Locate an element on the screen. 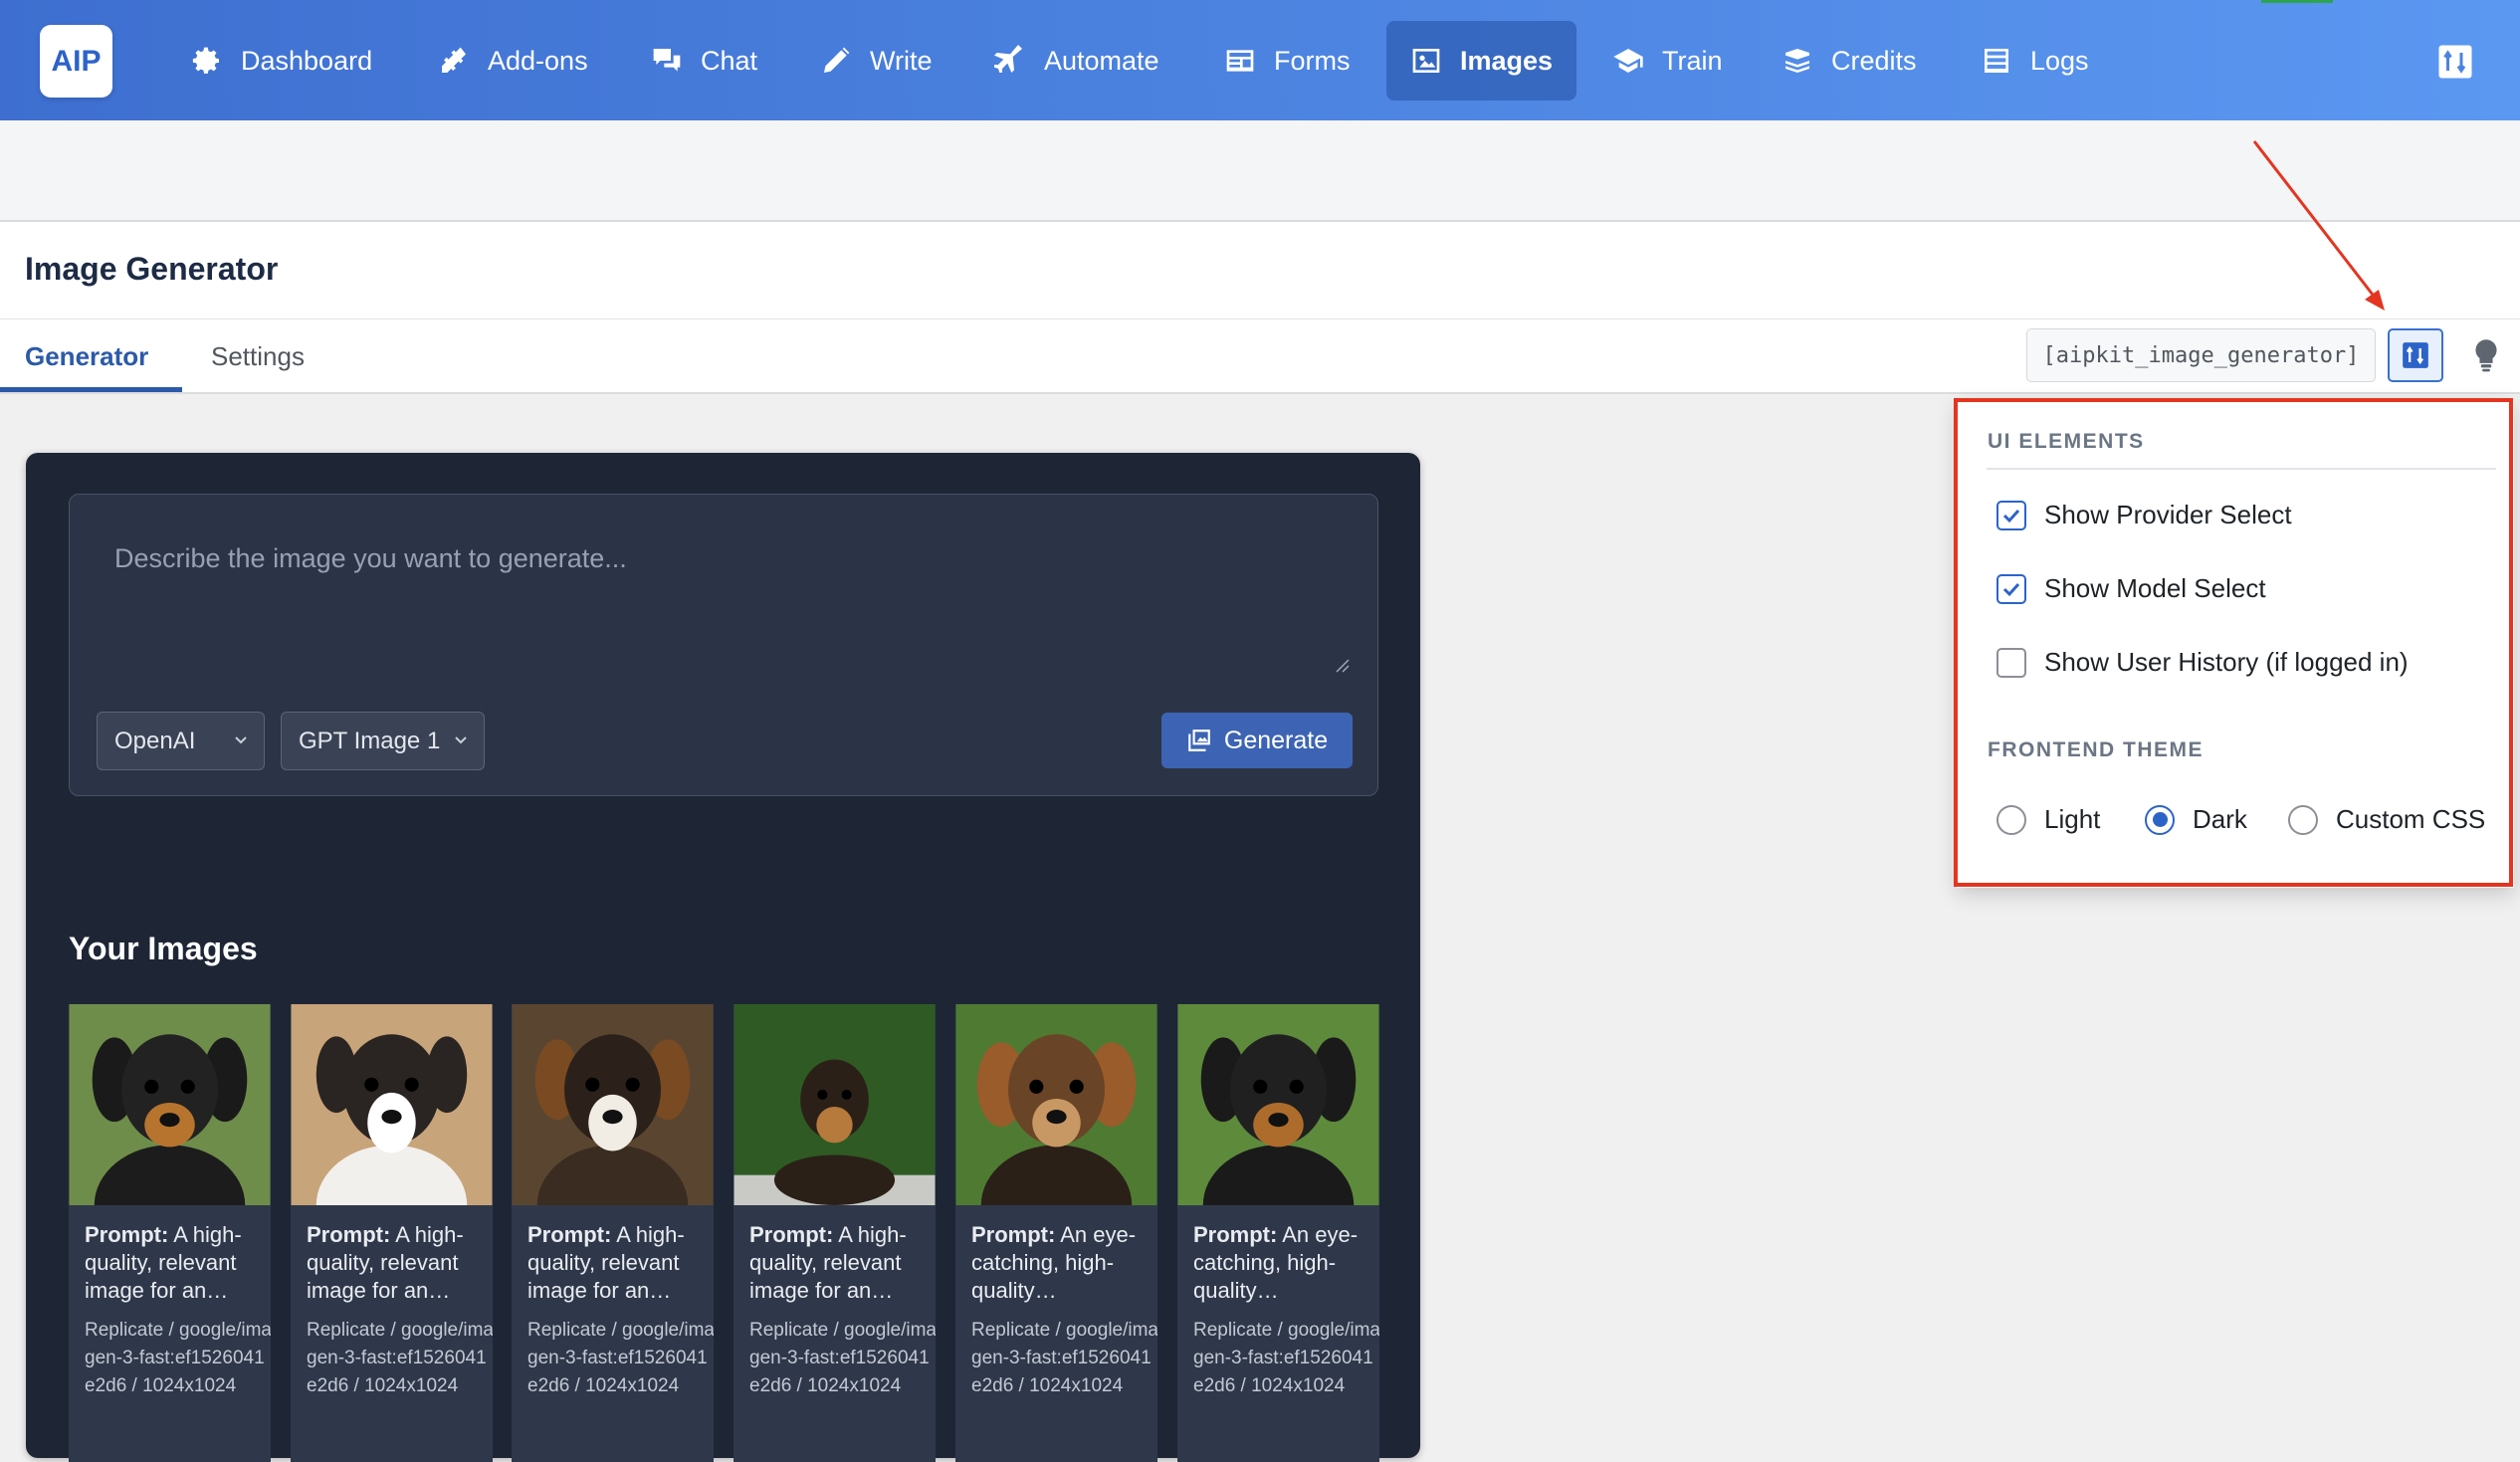 The height and width of the screenshot is (1462, 2520). provider-value: OpenAI is located at coordinates (155, 740).